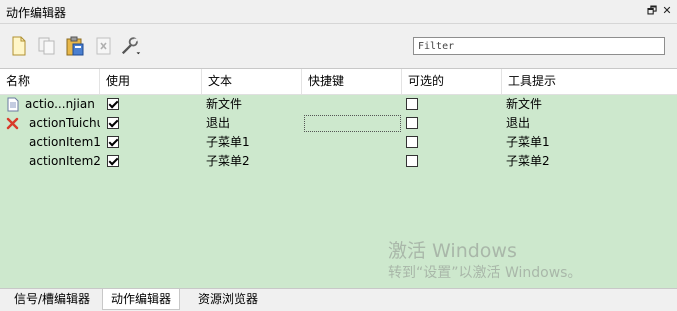 This screenshot has width=677, height=311. What do you see at coordinates (60, 104) in the screenshot?
I see `action-name: actio...njian` at bounding box center [60, 104].